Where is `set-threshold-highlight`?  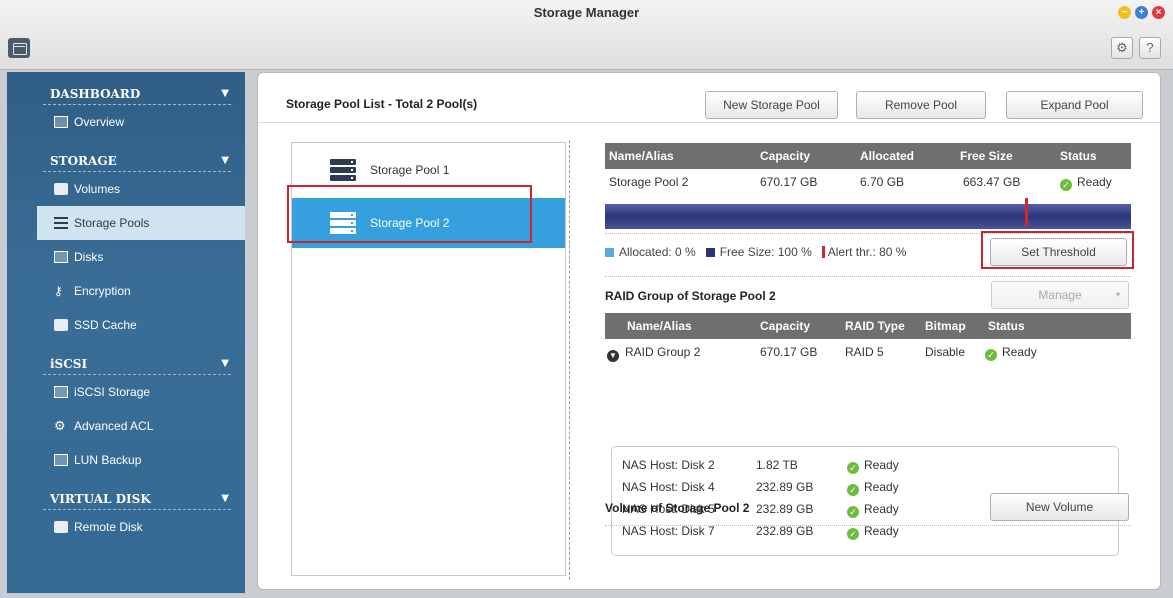 set-threshold-highlight is located at coordinates (1057, 250).